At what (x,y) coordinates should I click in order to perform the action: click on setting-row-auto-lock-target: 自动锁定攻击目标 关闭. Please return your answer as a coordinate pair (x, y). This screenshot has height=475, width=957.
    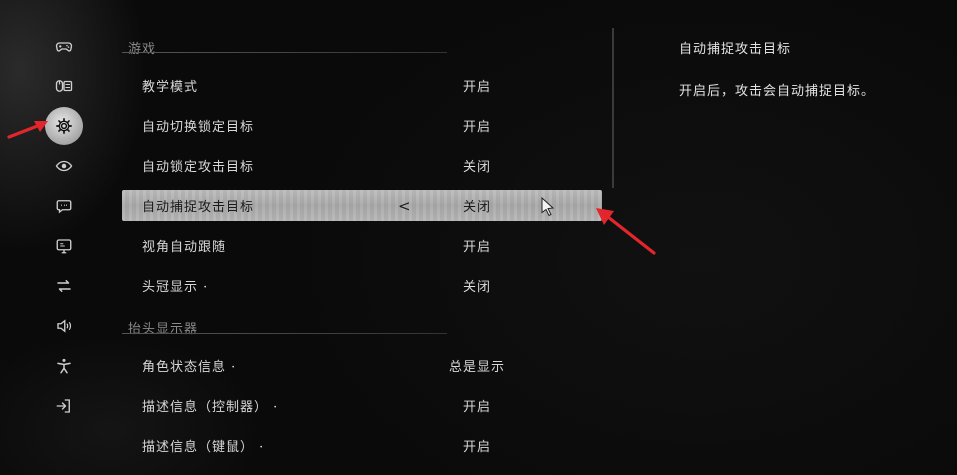
    Looking at the image, I should click on (362, 165).